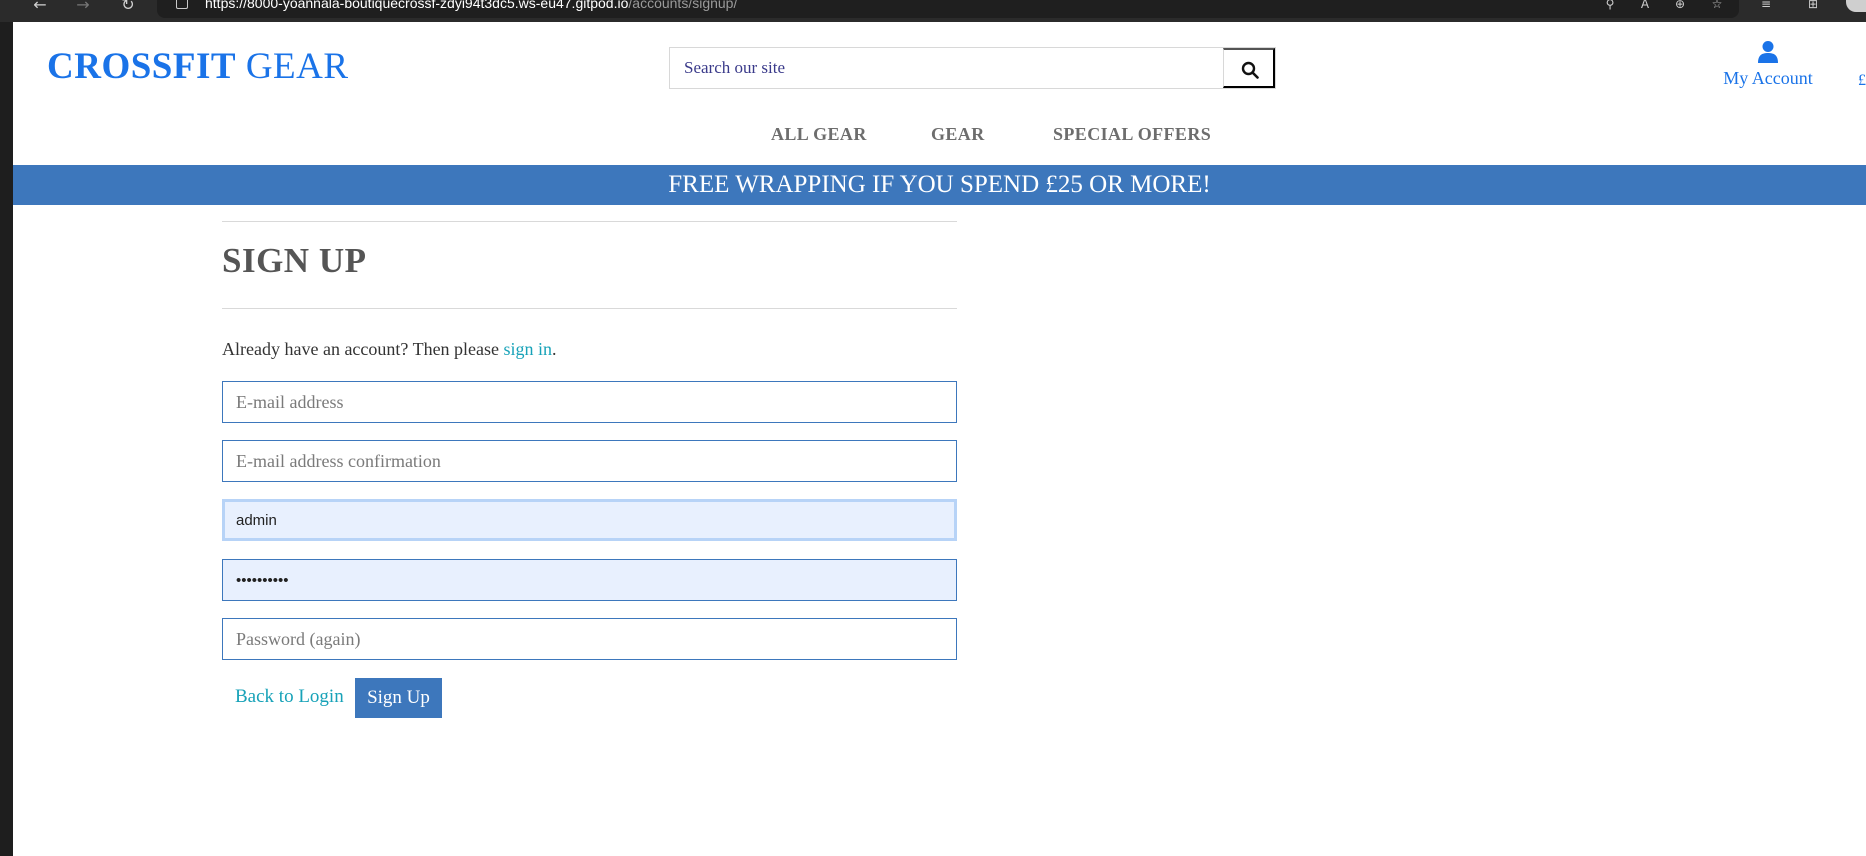 The image size is (1866, 856). What do you see at coordinates (363, 349) in the screenshot?
I see `signin-prompt-text: Already have an account? Then please` at bounding box center [363, 349].